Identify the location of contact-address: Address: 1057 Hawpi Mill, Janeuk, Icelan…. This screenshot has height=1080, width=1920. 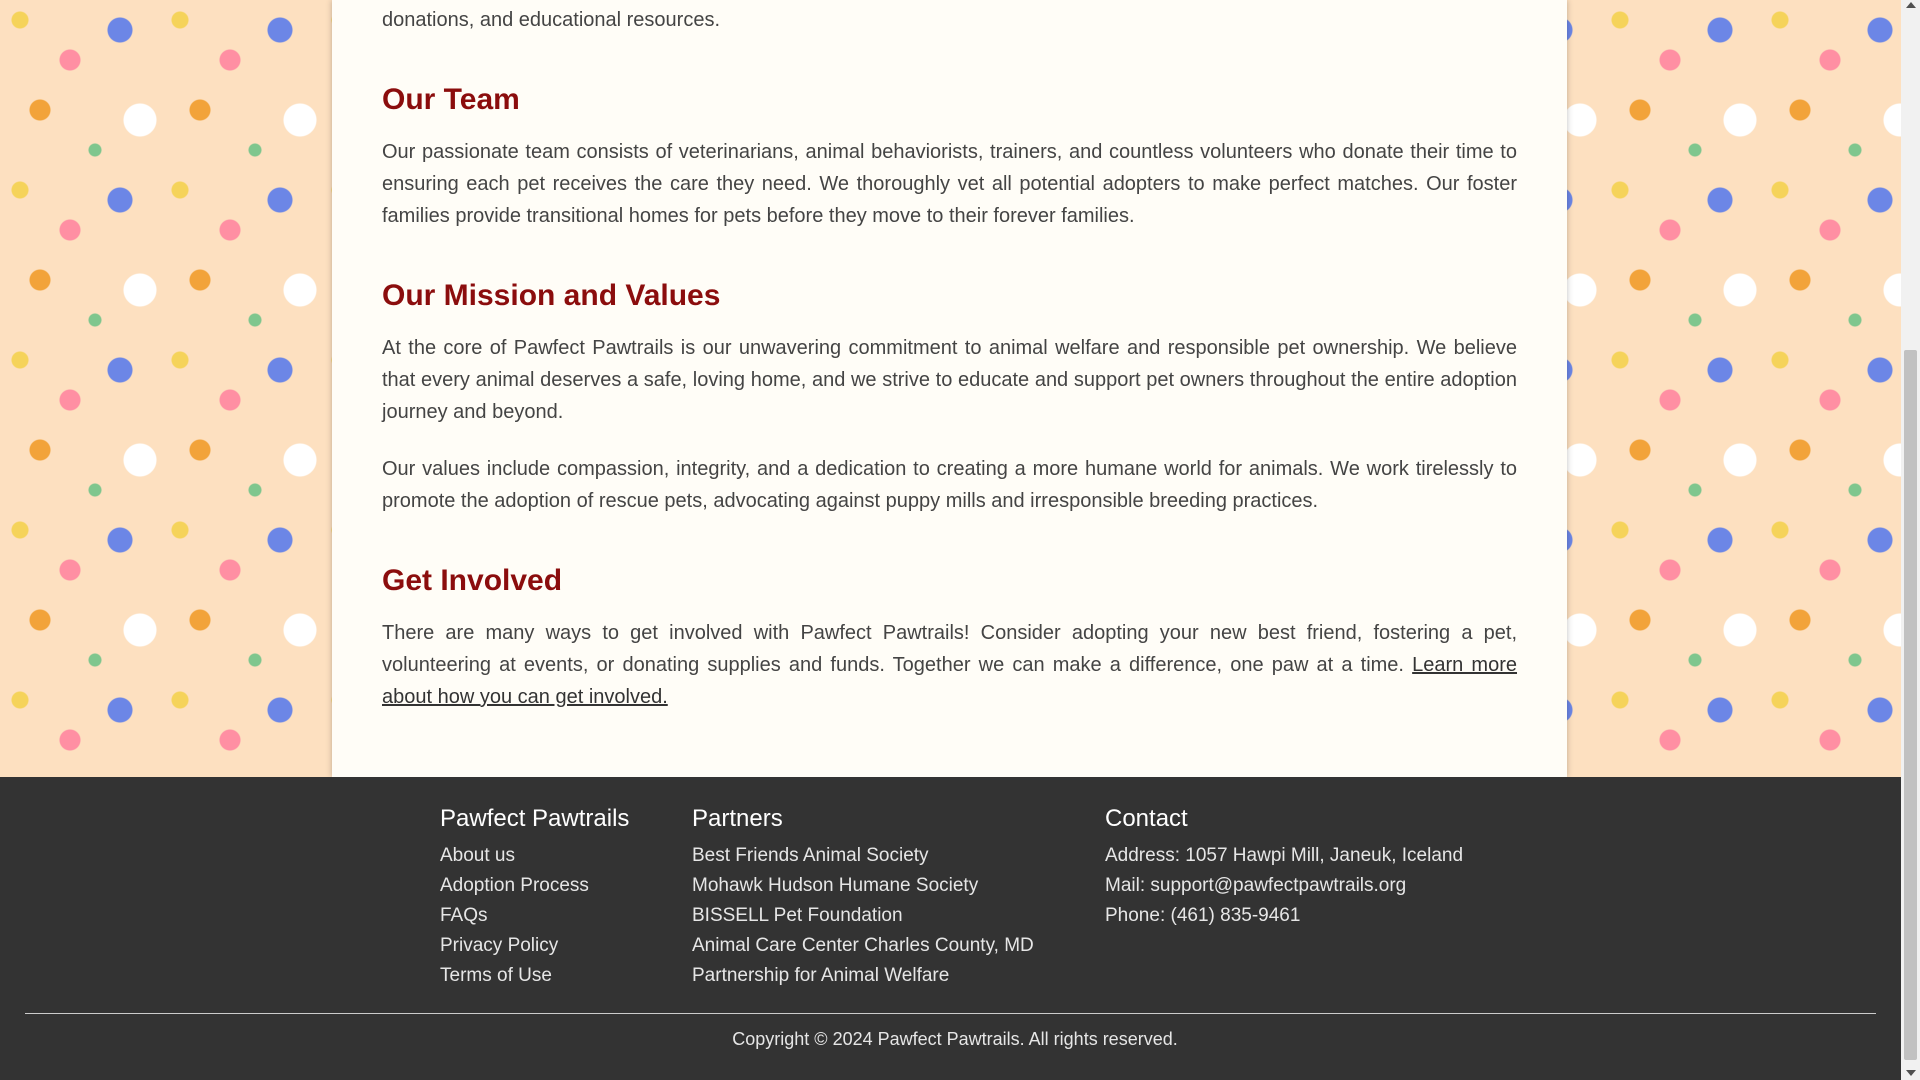
(1284, 855).